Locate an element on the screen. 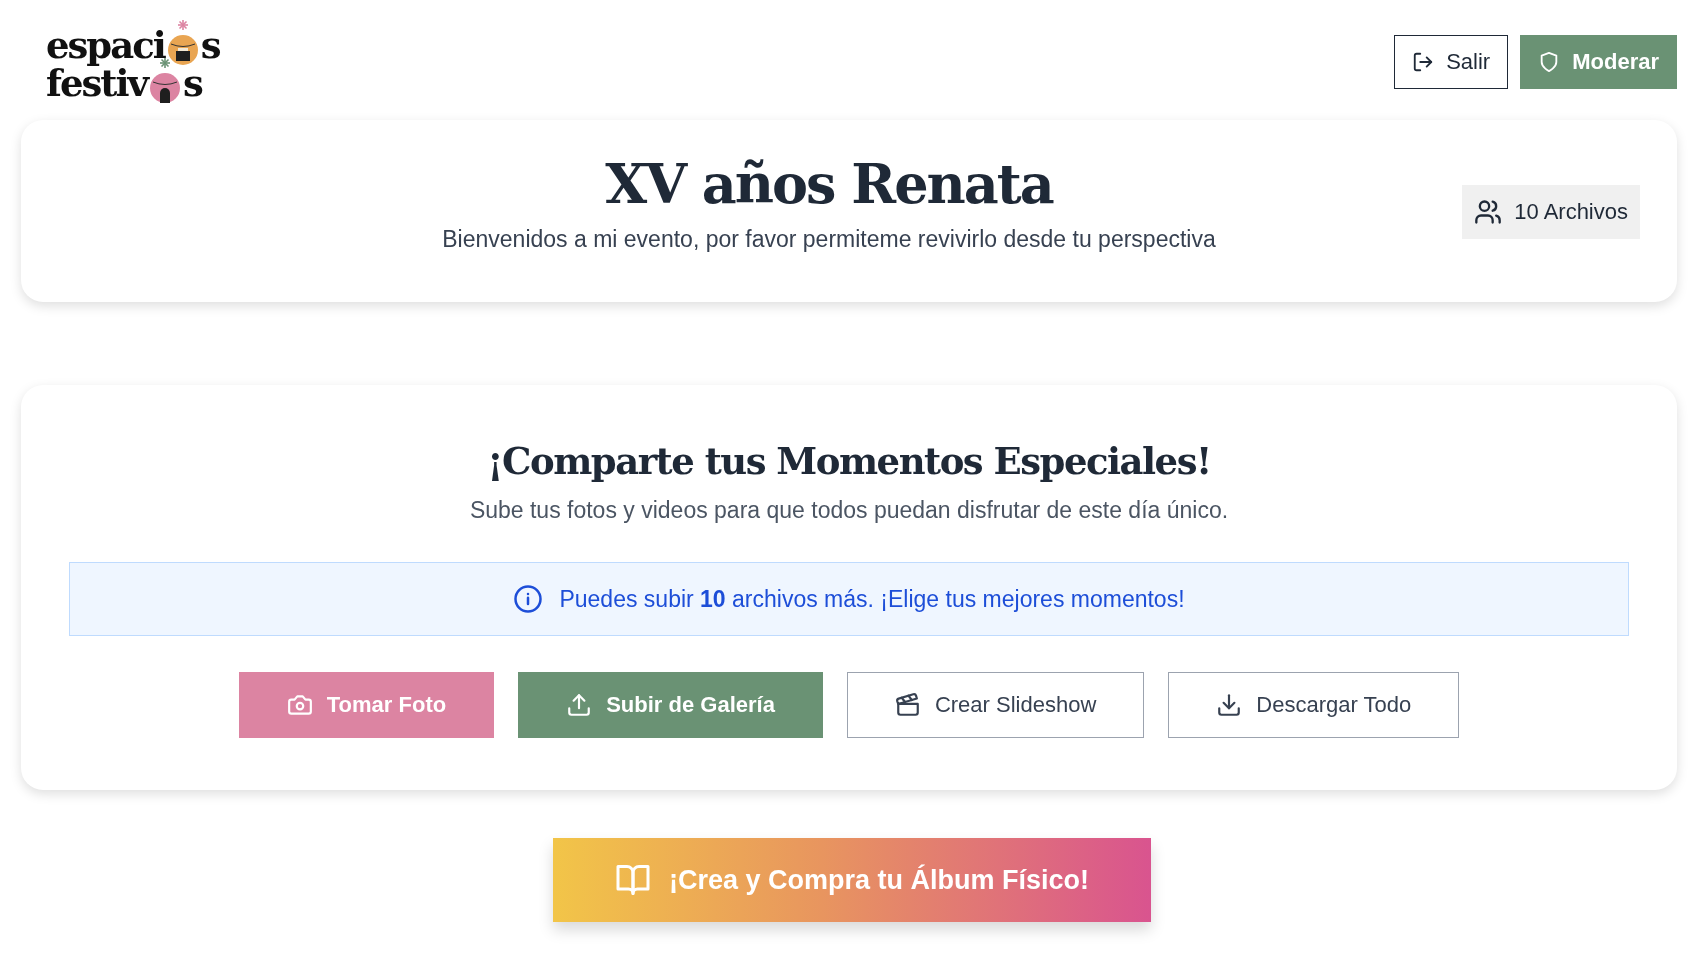  event-title: XV años Renata is located at coordinates (829, 184).